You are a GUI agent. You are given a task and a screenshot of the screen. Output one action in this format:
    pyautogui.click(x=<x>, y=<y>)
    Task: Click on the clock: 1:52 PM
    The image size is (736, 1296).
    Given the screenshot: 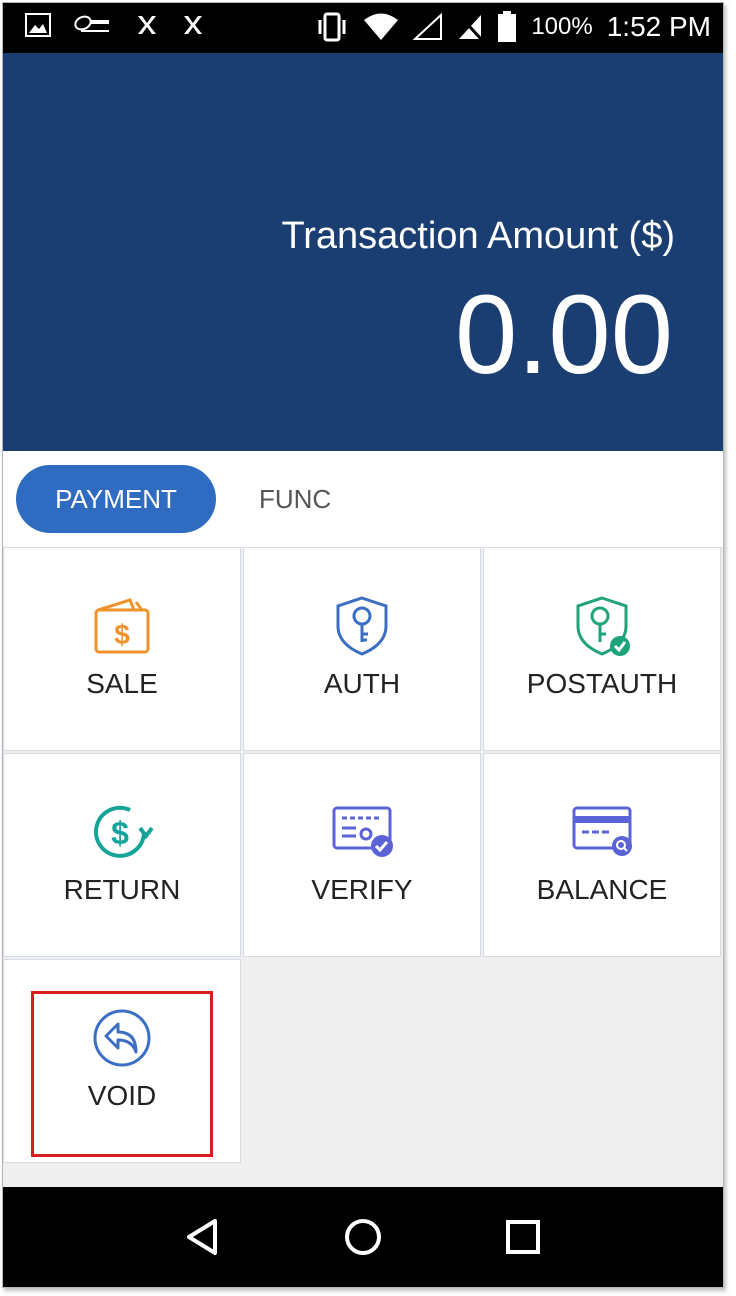 What is the action you would take?
    pyautogui.click(x=658, y=26)
    